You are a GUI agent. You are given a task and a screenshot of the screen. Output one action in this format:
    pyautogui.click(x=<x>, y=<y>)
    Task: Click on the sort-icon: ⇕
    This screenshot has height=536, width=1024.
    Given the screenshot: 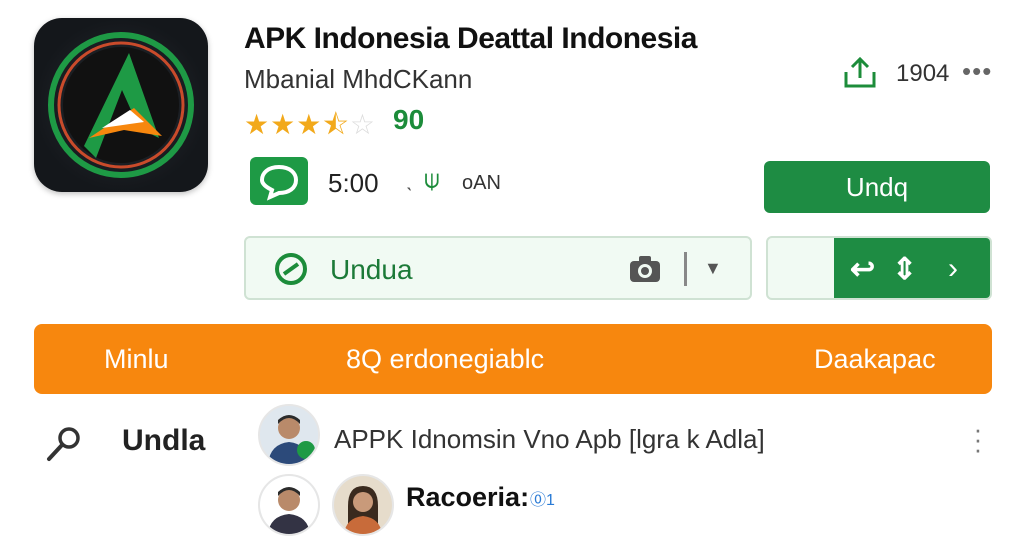 What is the action you would take?
    pyautogui.click(x=904, y=269)
    